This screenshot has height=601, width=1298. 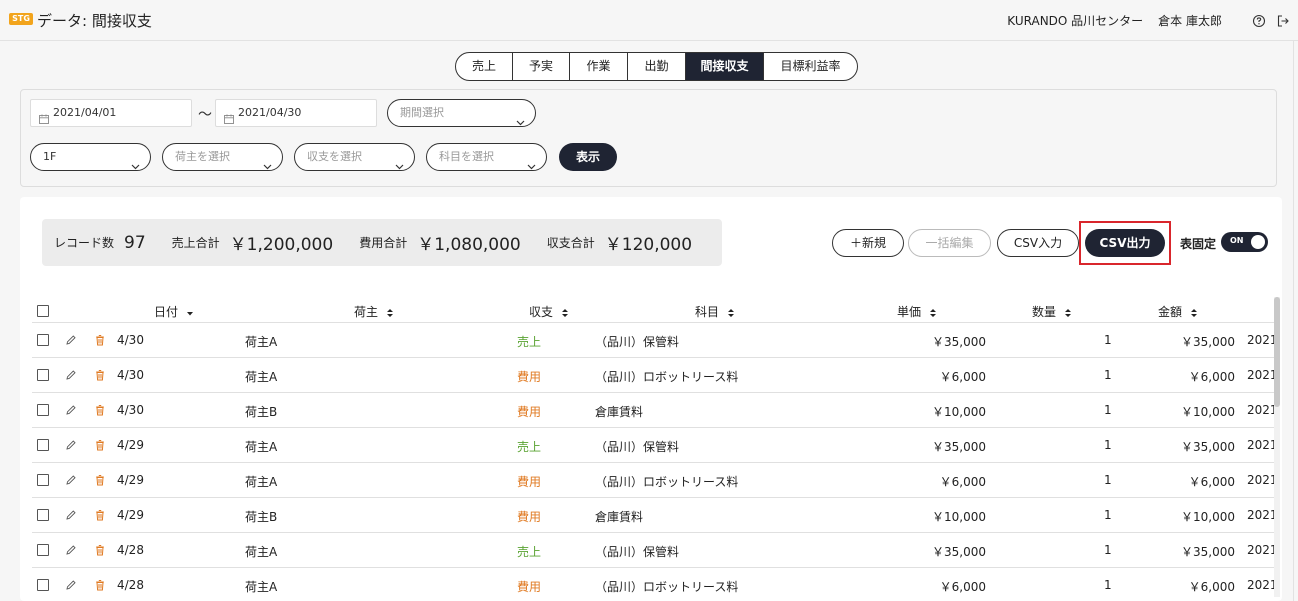 What do you see at coordinates (959, 342) in the screenshot?
I see `cell-unit-price: ￥35,000` at bounding box center [959, 342].